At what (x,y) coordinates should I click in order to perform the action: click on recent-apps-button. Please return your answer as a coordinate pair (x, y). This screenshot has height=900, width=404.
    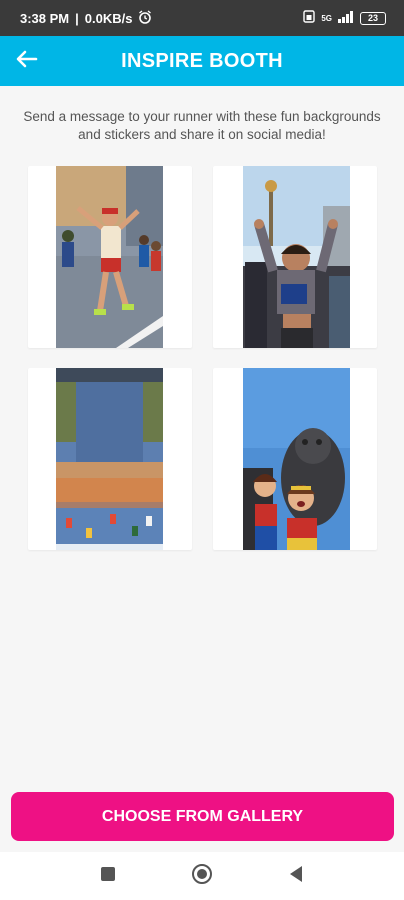
    Looking at the image, I should click on (108, 876).